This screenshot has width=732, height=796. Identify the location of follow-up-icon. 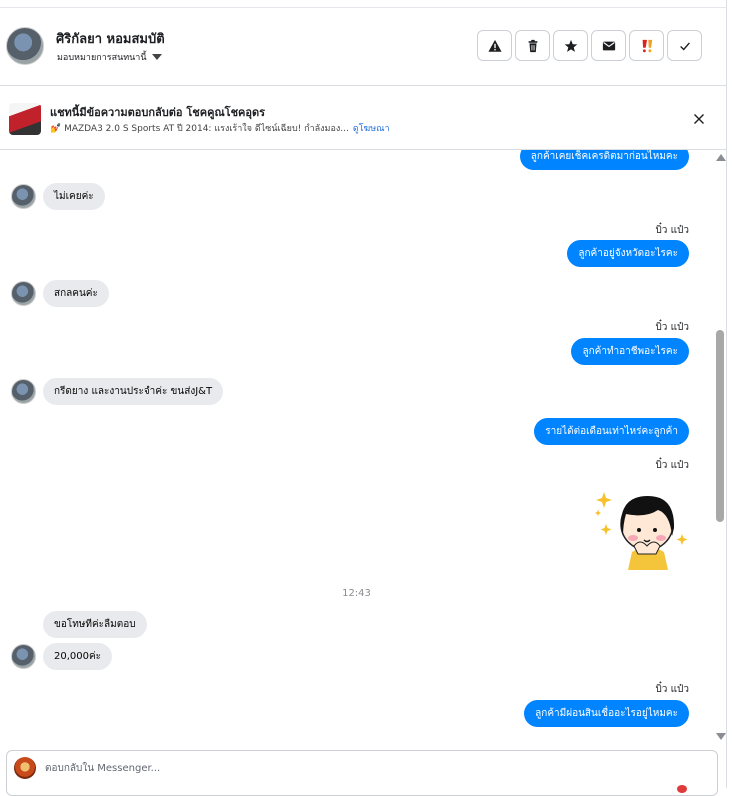
(647, 45).